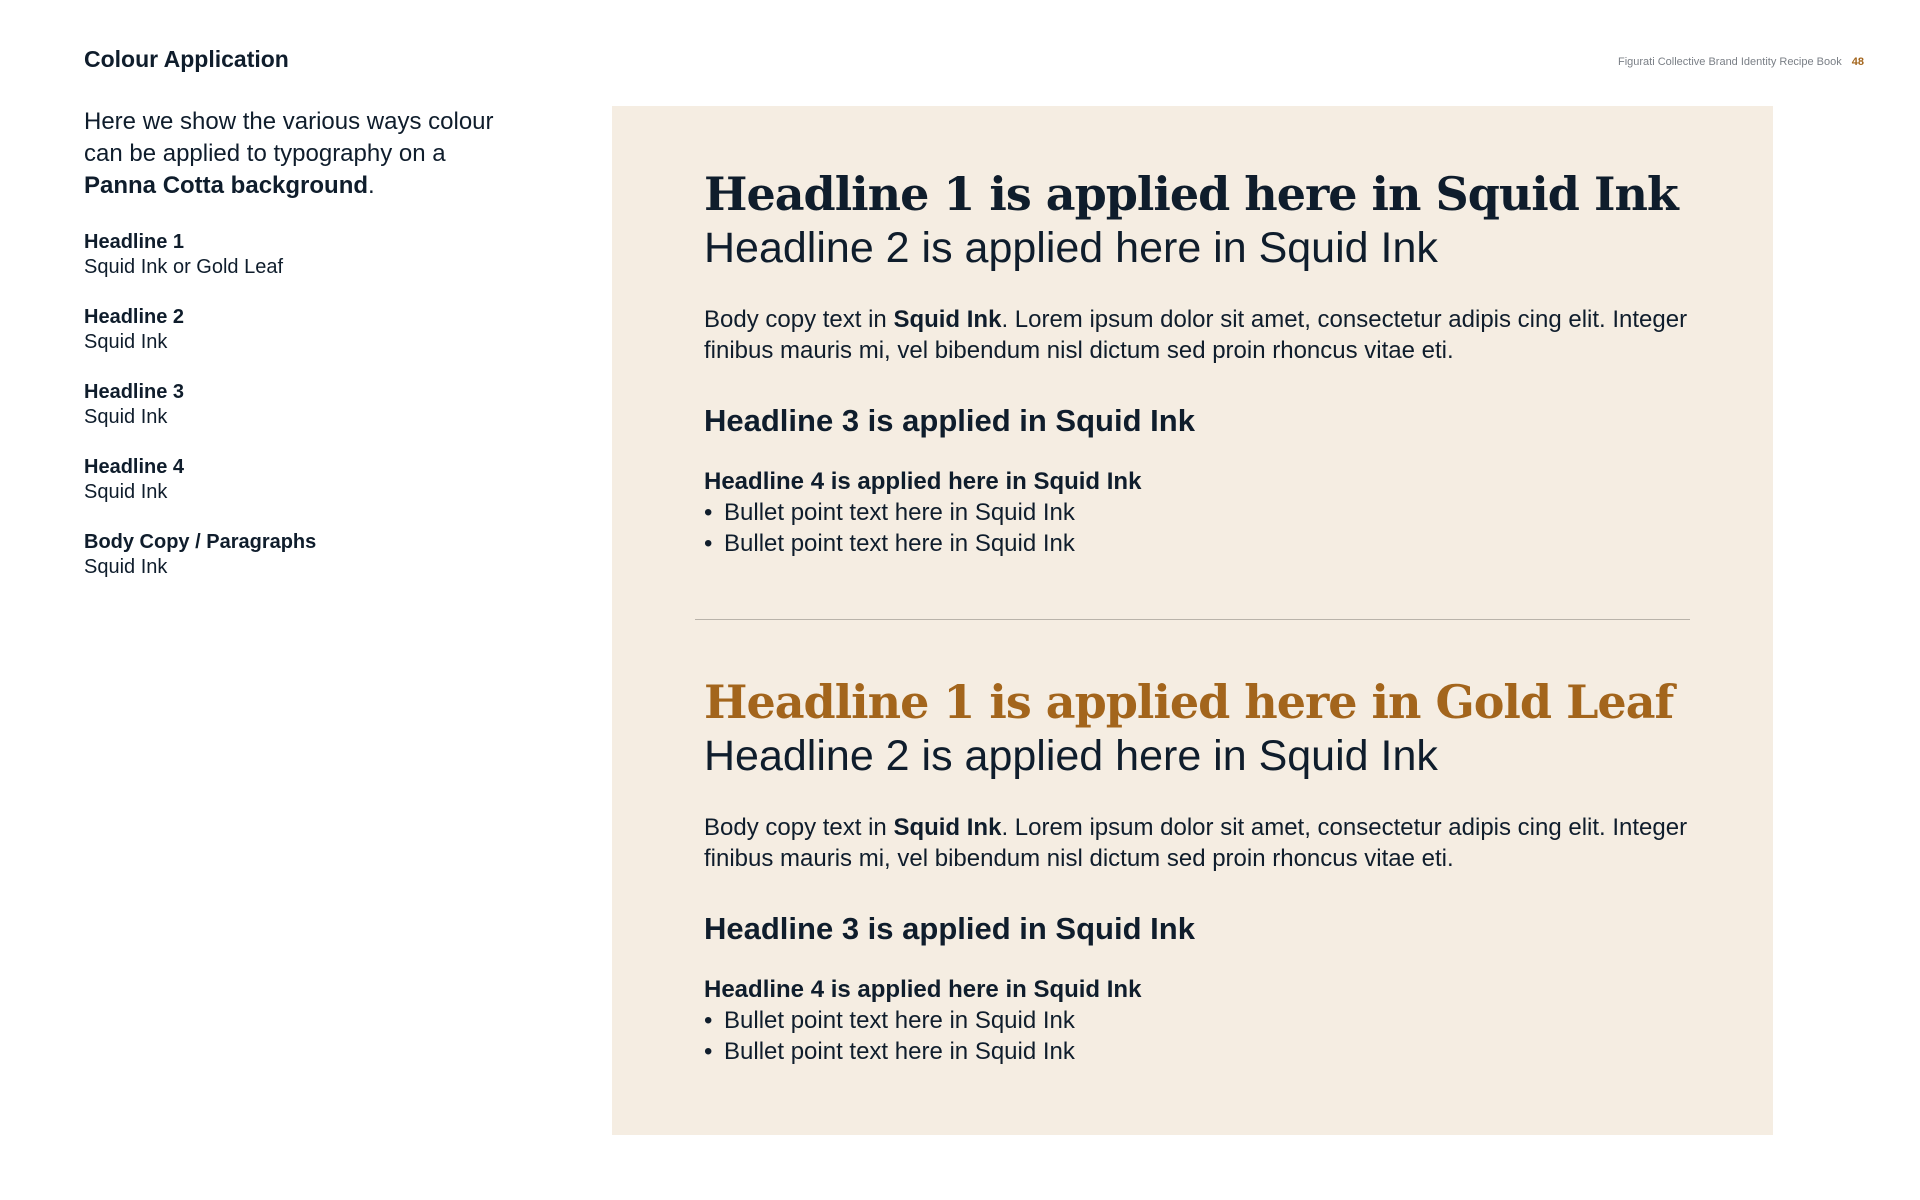 The height and width of the screenshot is (1200, 1920). I want to click on legend-desc: Squid Ink or Gold Leaf, so click(184, 267).